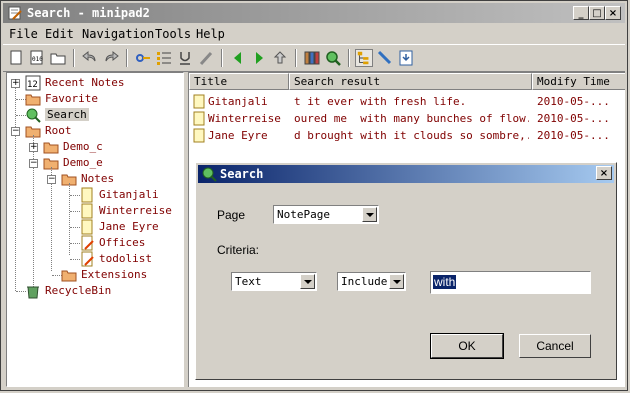 The height and width of the screenshot is (393, 630). I want to click on title-bar: Search - minipad2 _ □ ×, so click(314, 13).